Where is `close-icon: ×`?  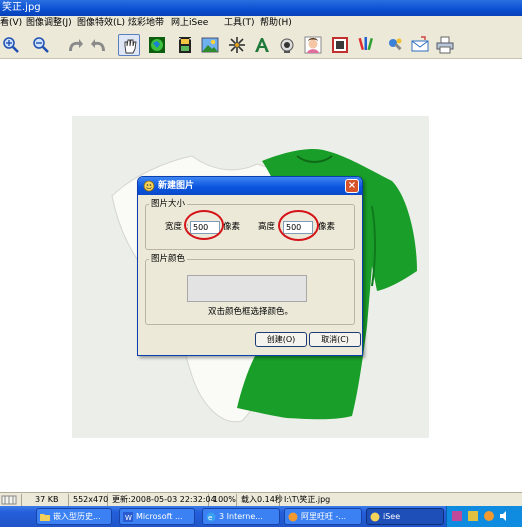 close-icon: × is located at coordinates (352, 186).